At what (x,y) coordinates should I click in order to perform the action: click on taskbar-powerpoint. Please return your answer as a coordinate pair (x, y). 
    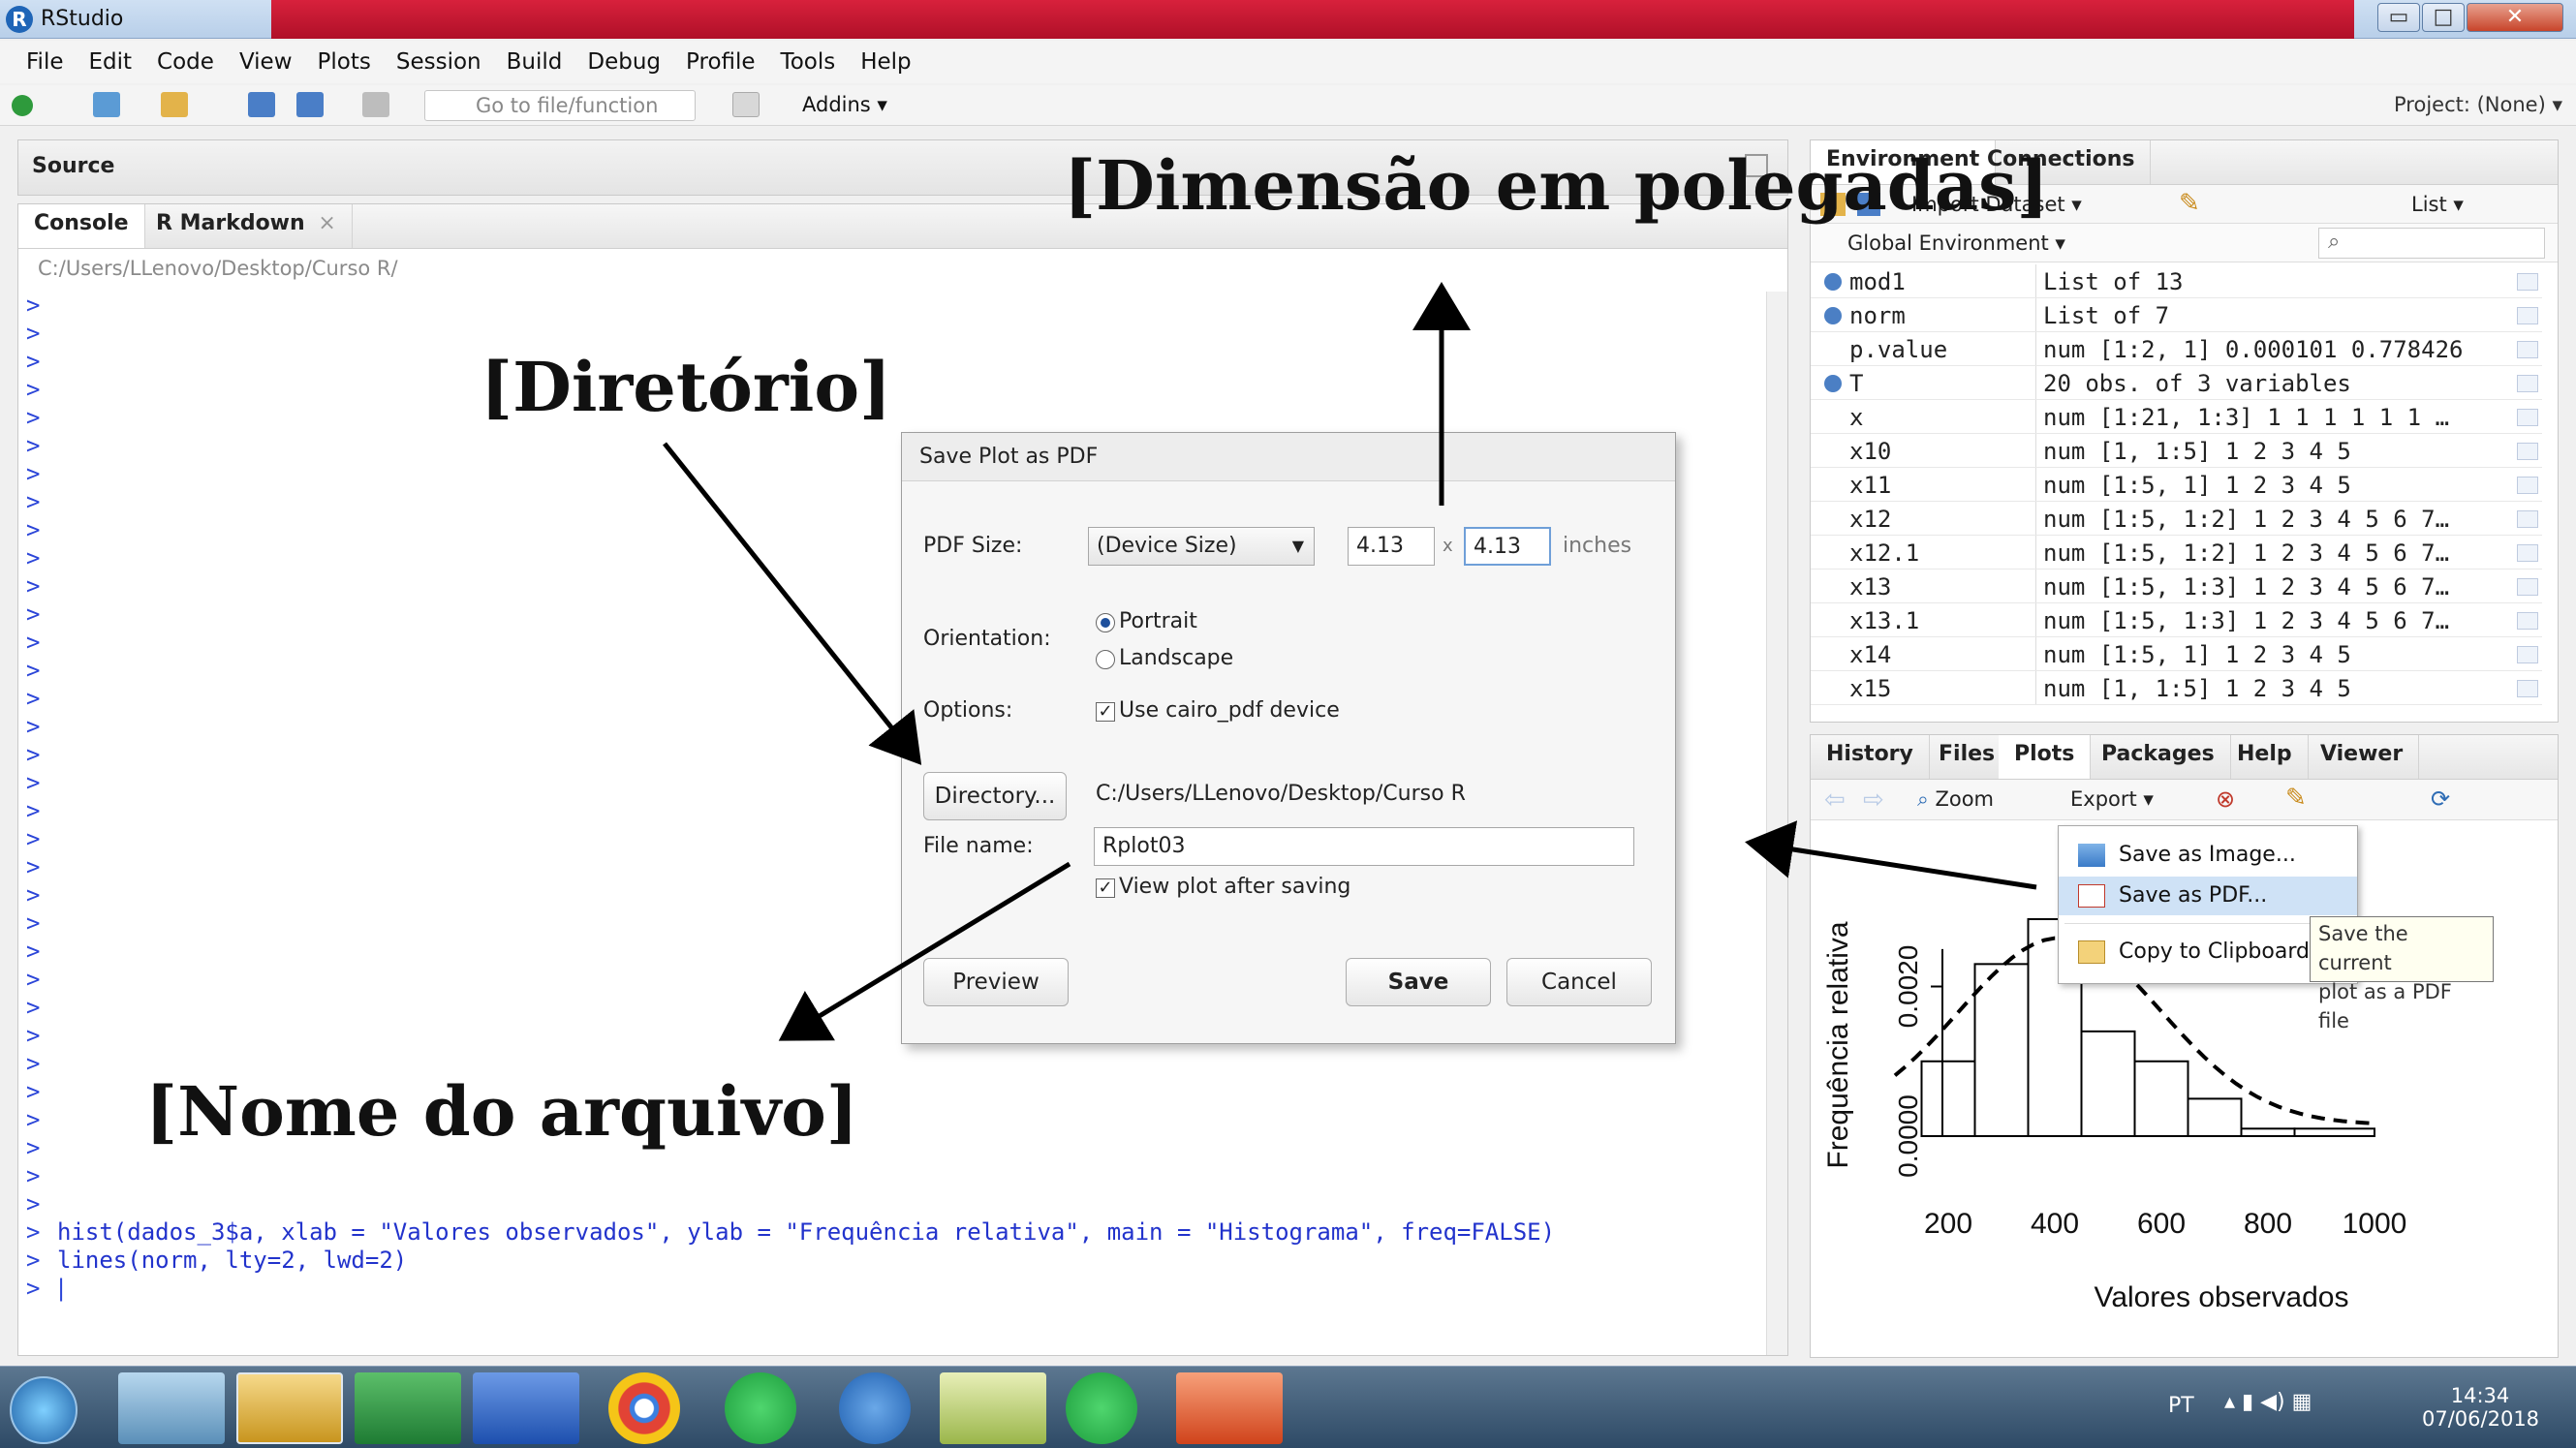
    Looking at the image, I should click on (1229, 1408).